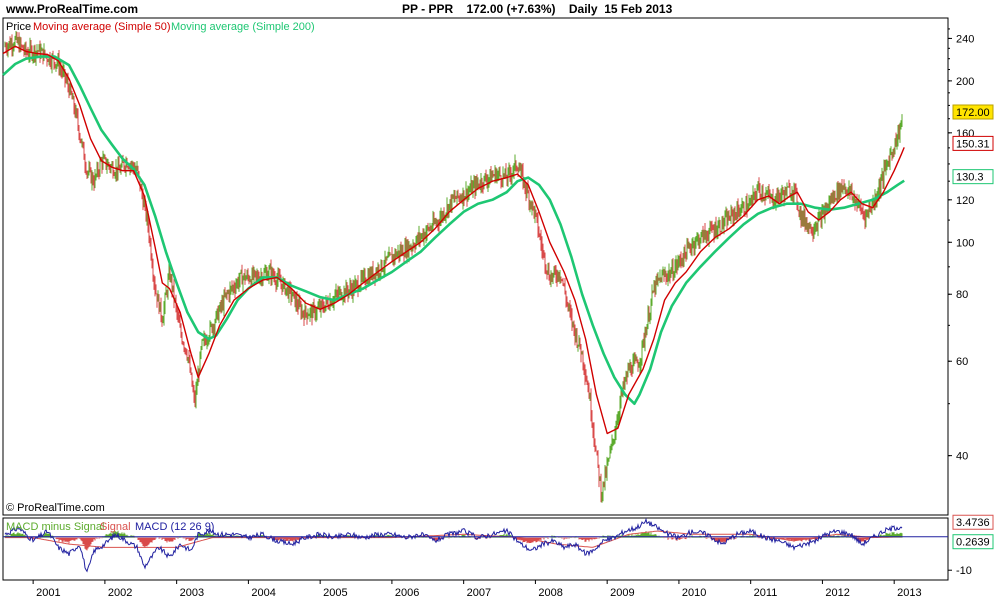 The width and height of the screenshot is (1000, 600). Describe the element at coordinates (55, 508) in the screenshot. I see `watermark: © ProRealTime.com` at that location.